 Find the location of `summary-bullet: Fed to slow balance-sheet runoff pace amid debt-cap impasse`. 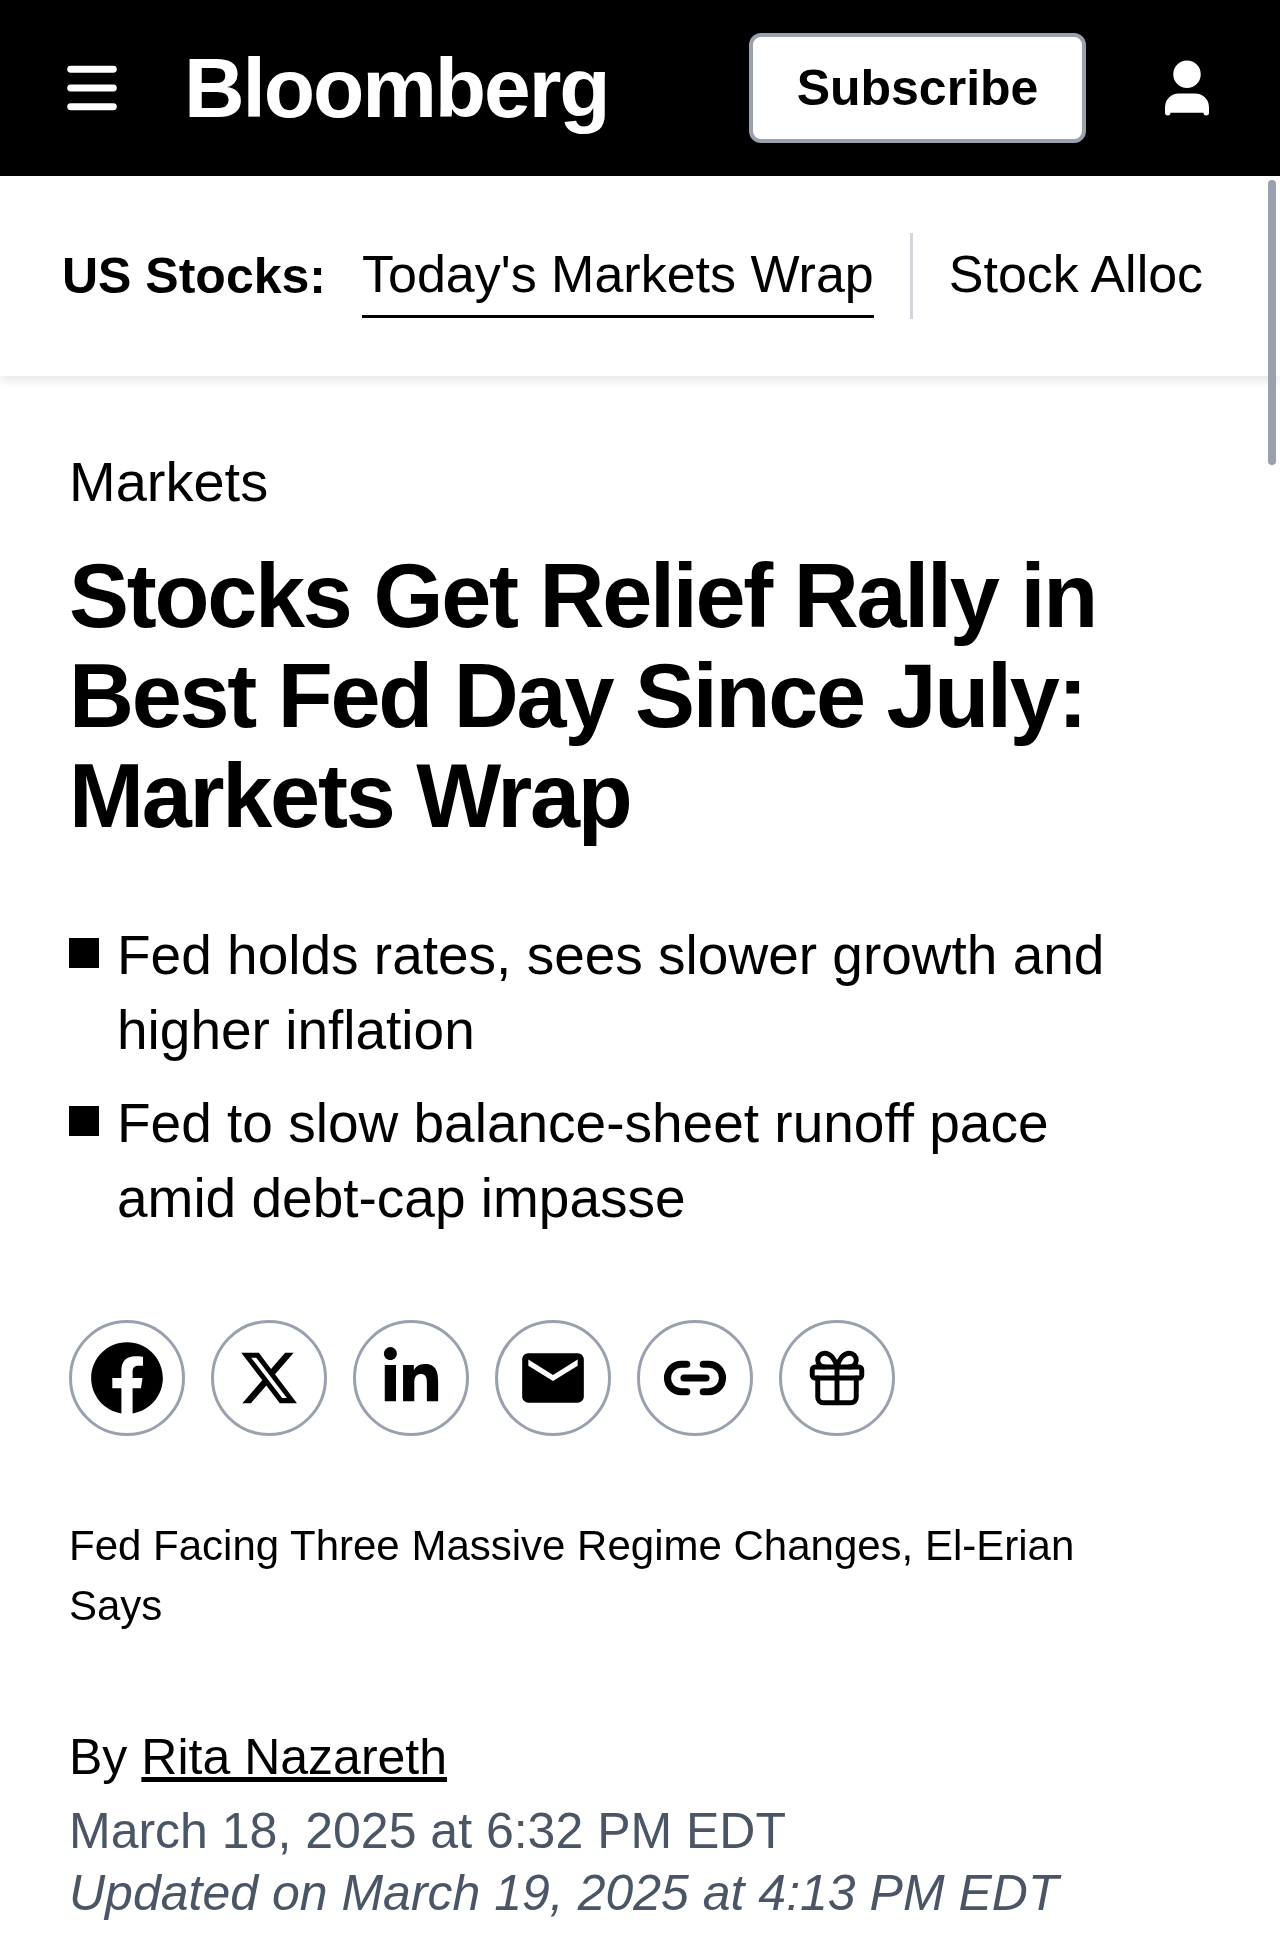

summary-bullet: Fed to slow balance-sheet runoff pace amid debt-cap impasse is located at coordinates (583, 1161).